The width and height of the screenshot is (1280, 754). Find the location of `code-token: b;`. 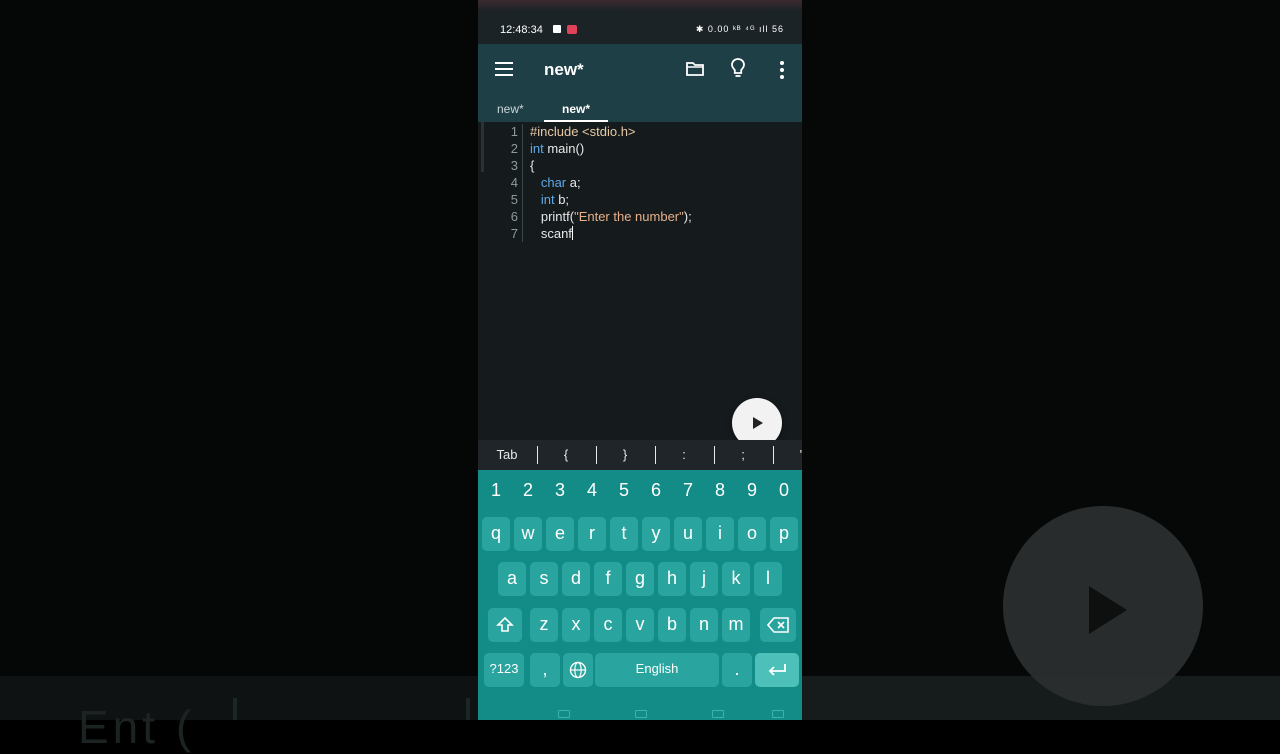

code-token: b; is located at coordinates (562, 199).